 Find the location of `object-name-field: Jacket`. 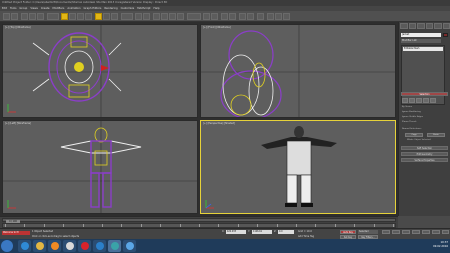

object-name-field: Jacket is located at coordinates (421, 35).